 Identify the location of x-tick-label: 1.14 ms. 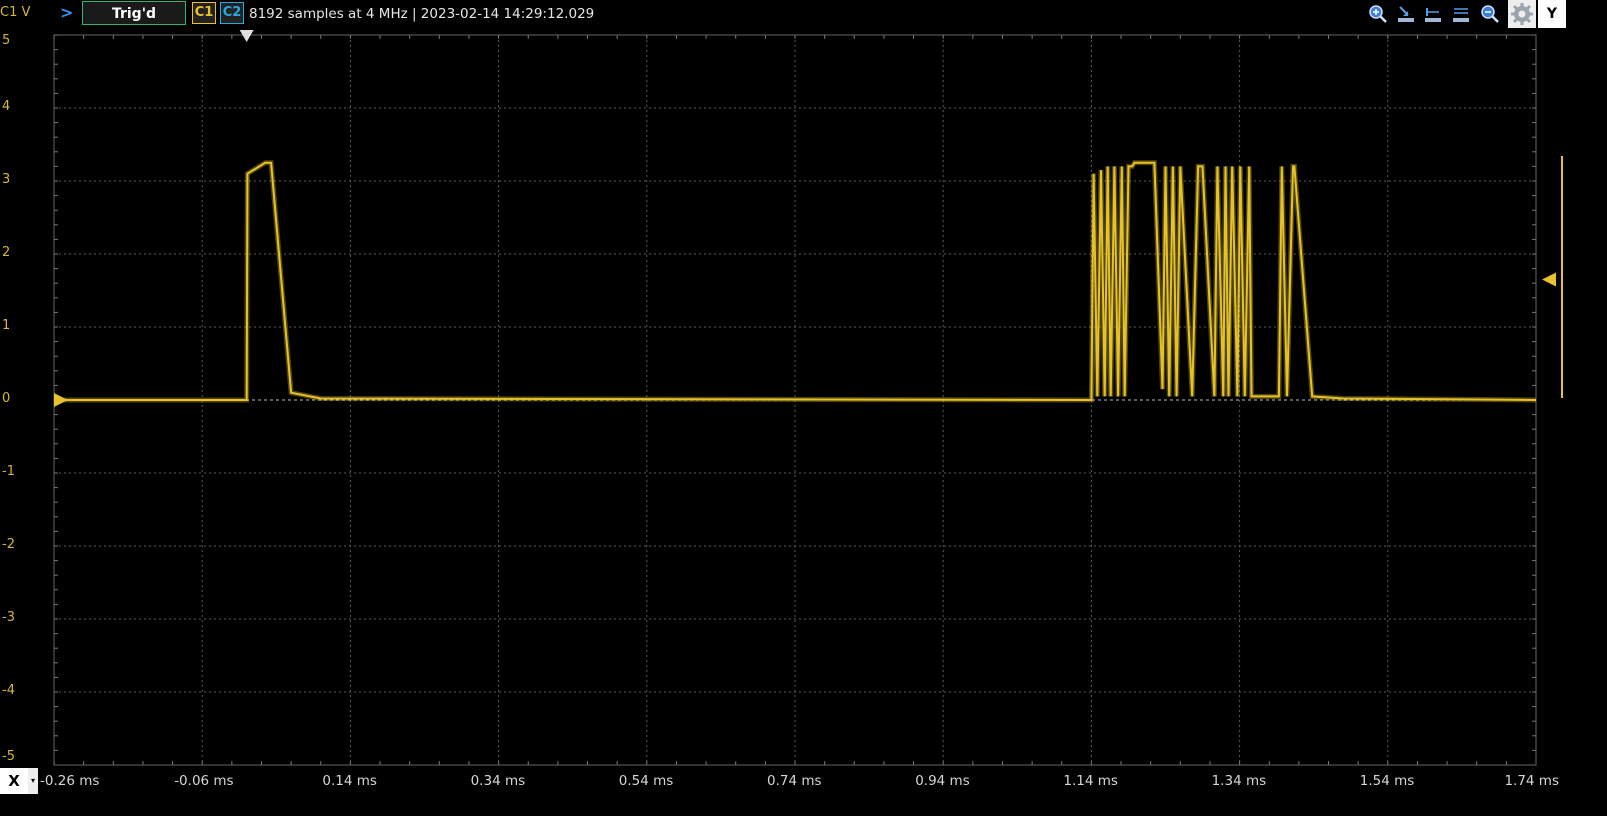
(1090, 781).